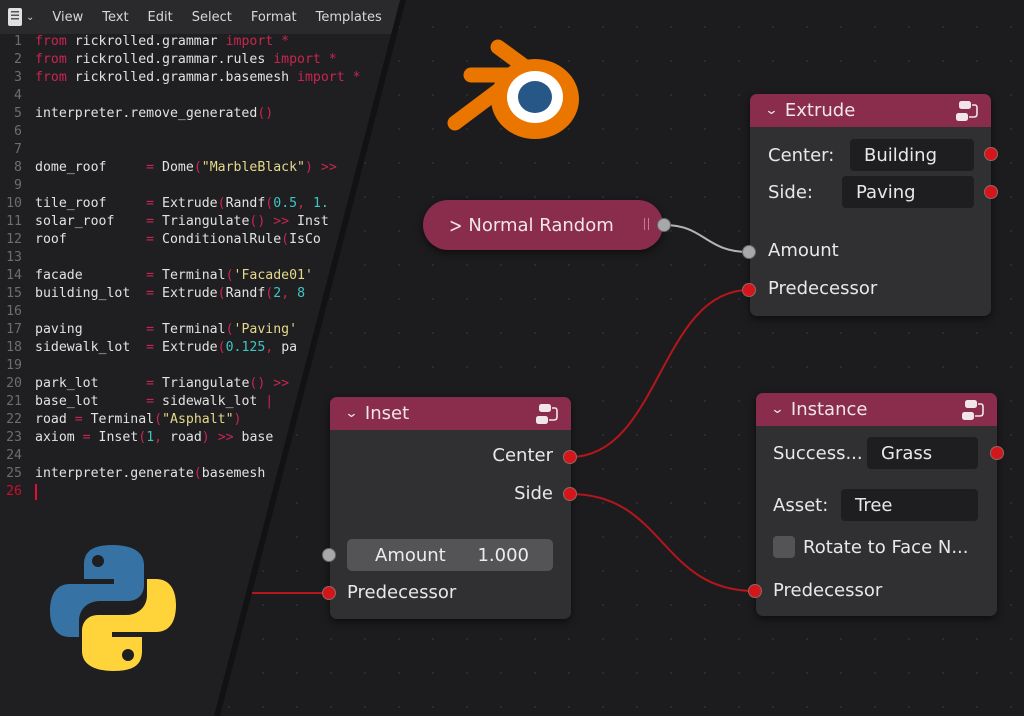 The width and height of the screenshot is (1024, 716). I want to click on line-number: 2, so click(18, 59).